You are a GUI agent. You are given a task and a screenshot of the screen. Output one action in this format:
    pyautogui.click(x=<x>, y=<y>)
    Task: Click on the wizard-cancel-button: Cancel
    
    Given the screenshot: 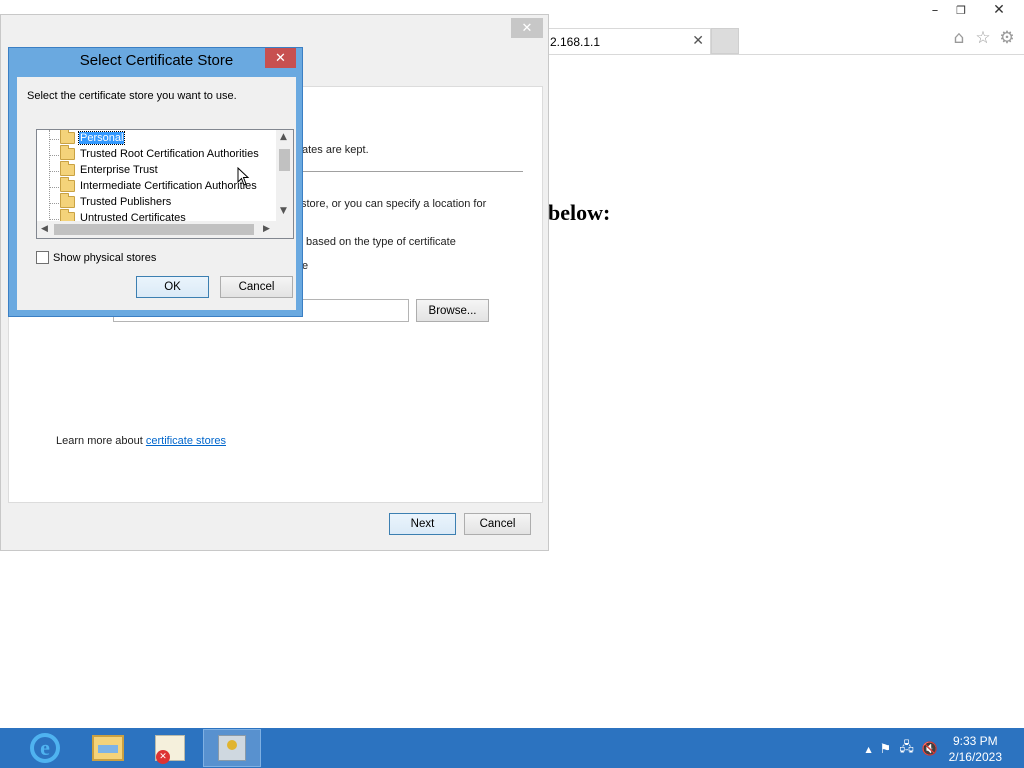 What is the action you would take?
    pyautogui.click(x=497, y=524)
    